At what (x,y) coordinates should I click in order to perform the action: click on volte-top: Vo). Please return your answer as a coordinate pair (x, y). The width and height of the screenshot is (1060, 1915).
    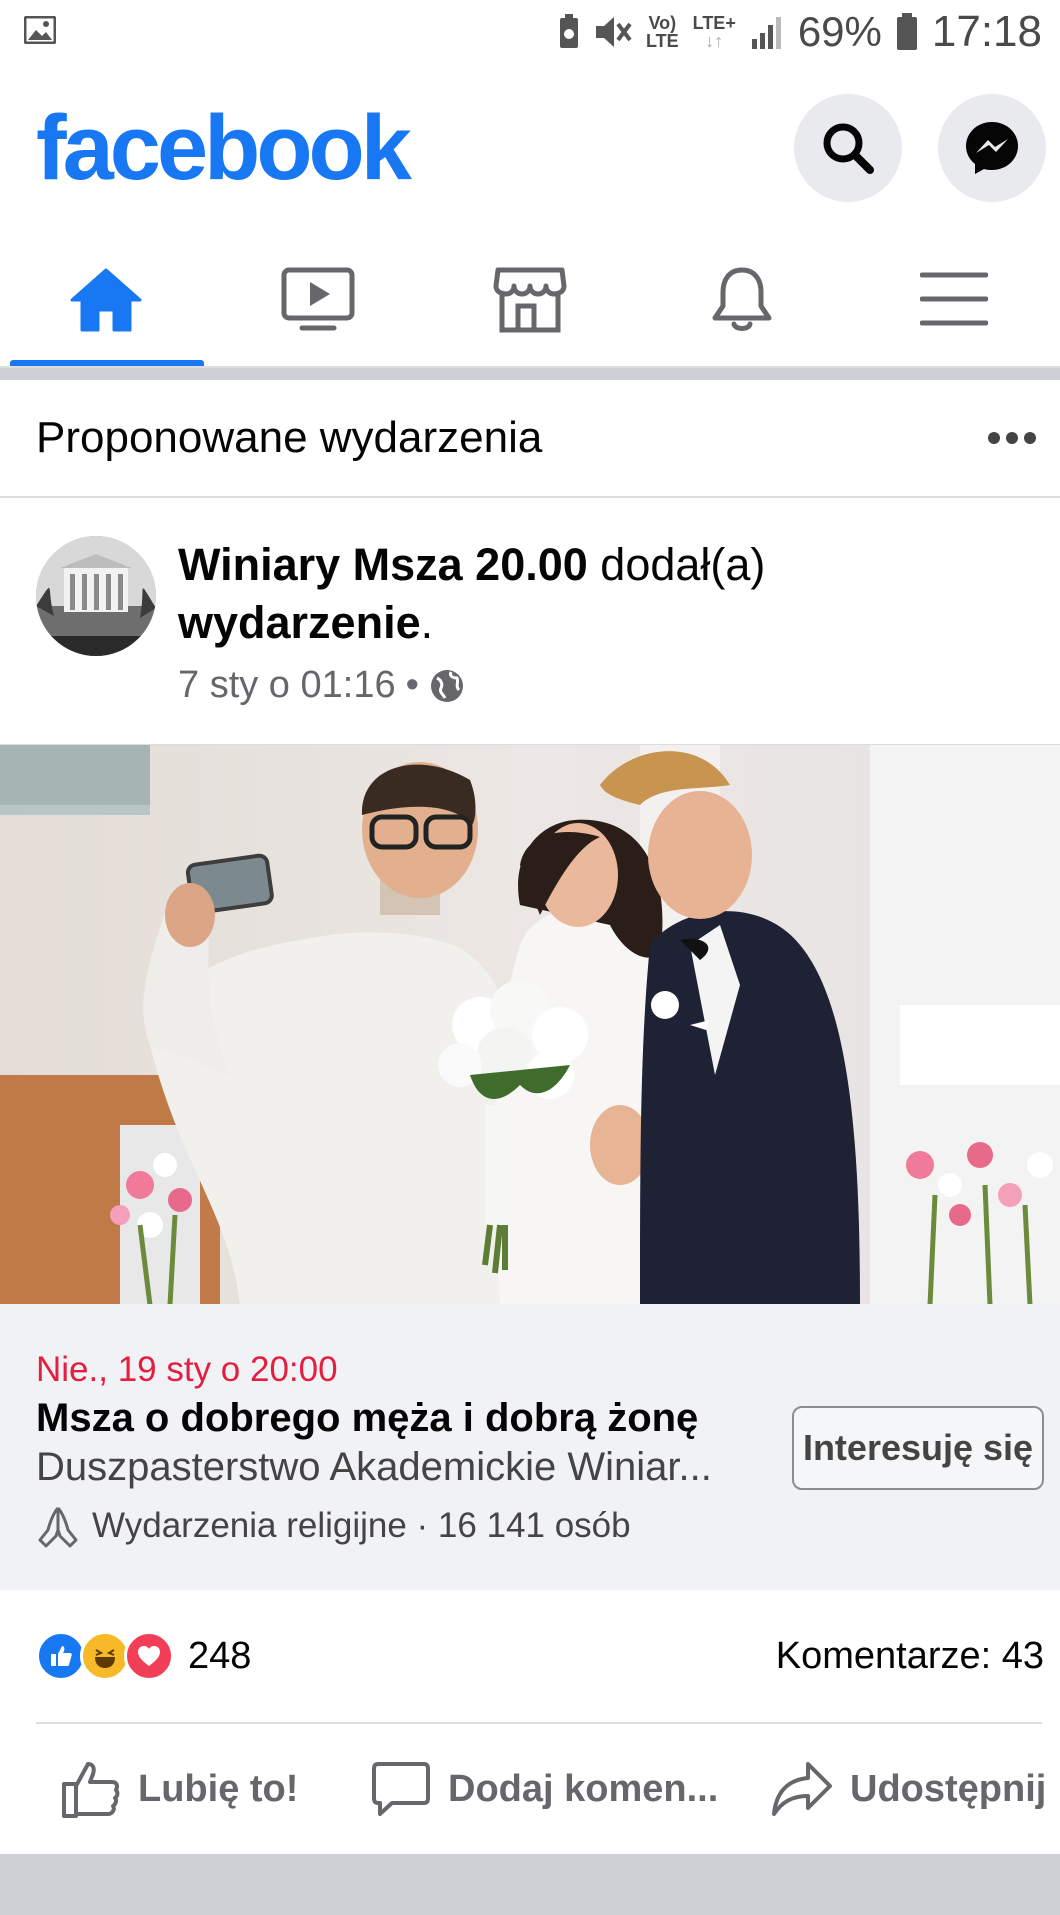
    Looking at the image, I should click on (662, 23).